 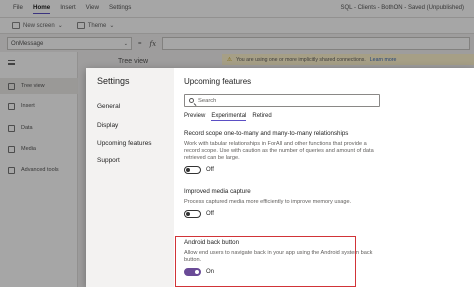 What do you see at coordinates (192, 170) in the screenshot?
I see `record-scope-toggle` at bounding box center [192, 170].